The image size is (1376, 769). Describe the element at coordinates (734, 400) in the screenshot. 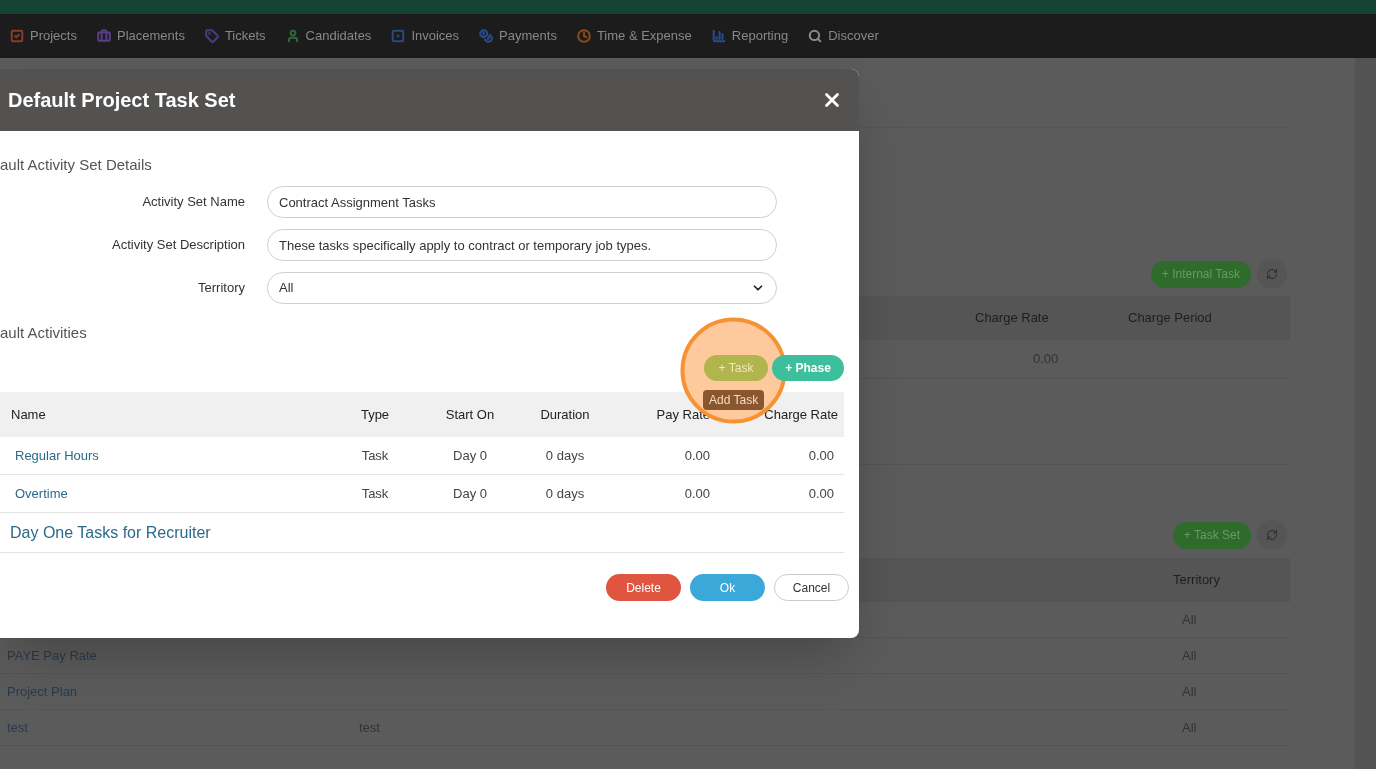

I see `tooltip: Add Task` at that location.